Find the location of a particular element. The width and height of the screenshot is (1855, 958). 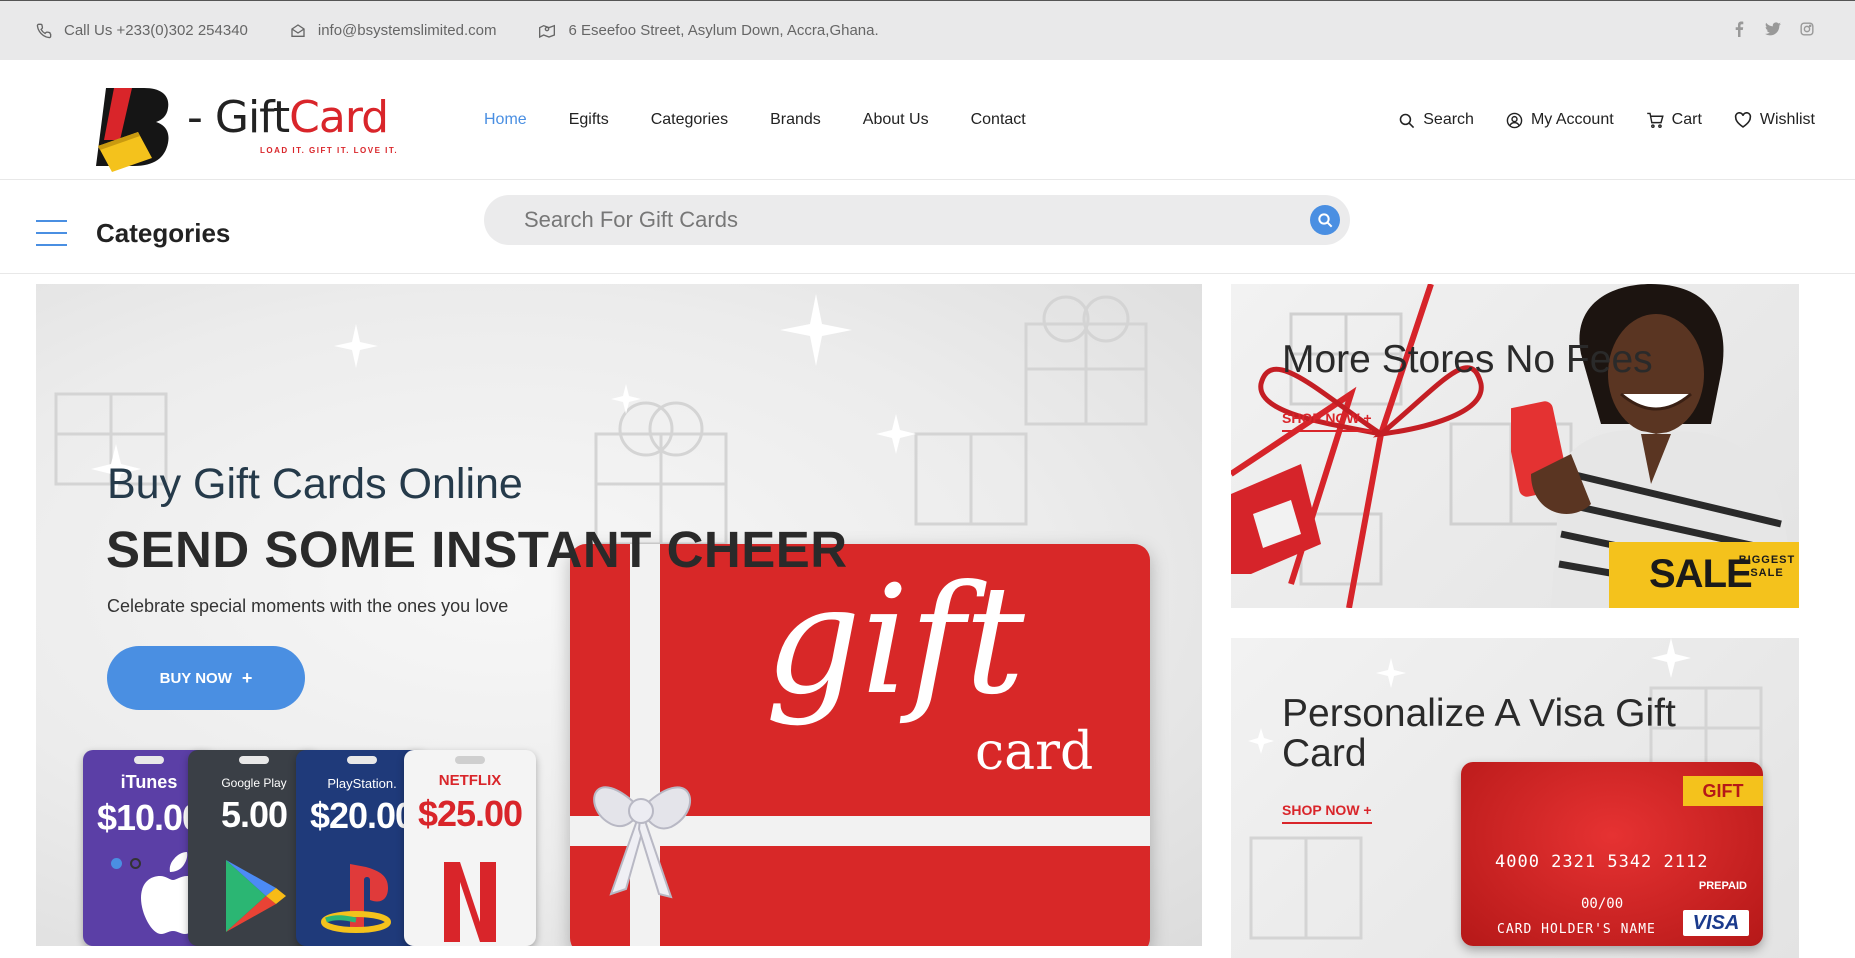

site-logo: - GiftCard LOAD IT. GIFT IT. LOVE IT. is located at coordinates (257, 128).